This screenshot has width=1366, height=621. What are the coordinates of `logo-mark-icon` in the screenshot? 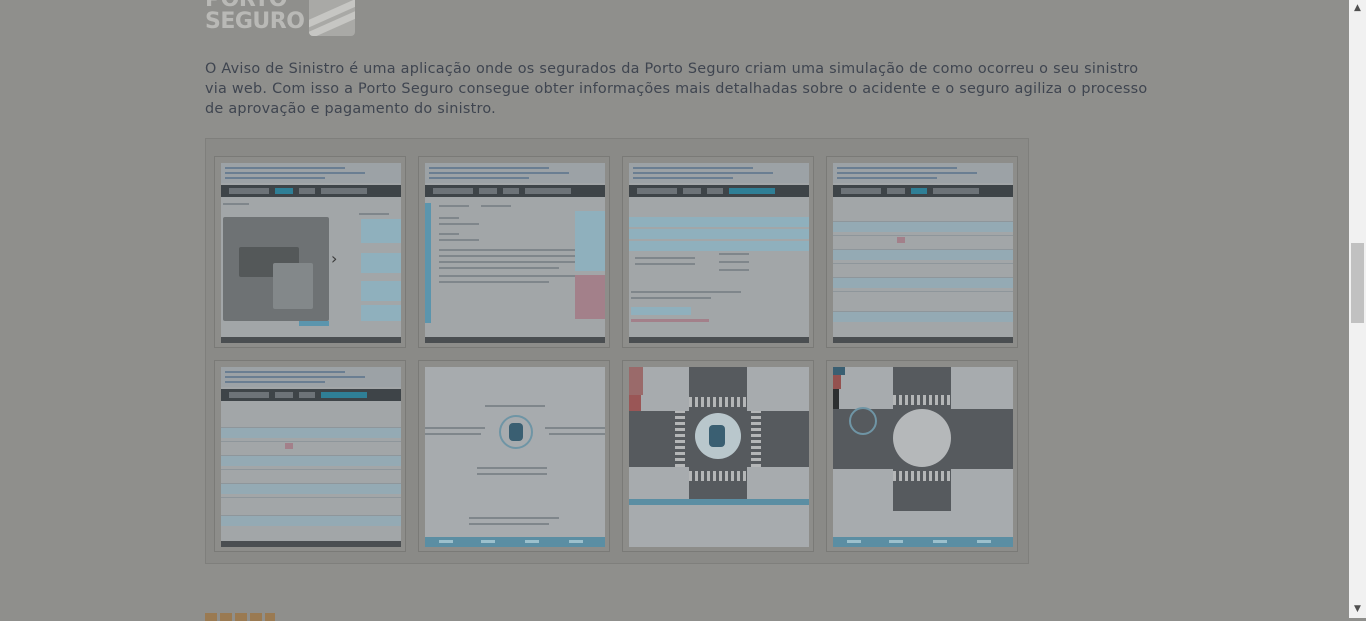 It's located at (332, 18).